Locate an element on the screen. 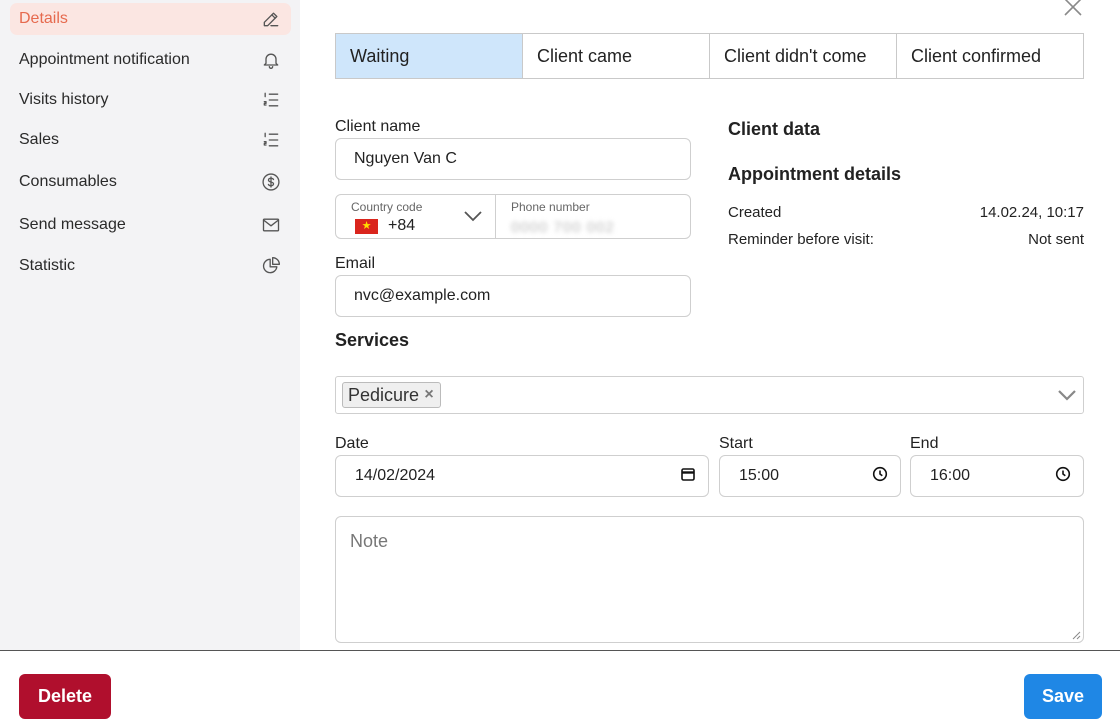 The width and height of the screenshot is (1120, 719). appointment-details-title: Appointment details is located at coordinates (815, 174).